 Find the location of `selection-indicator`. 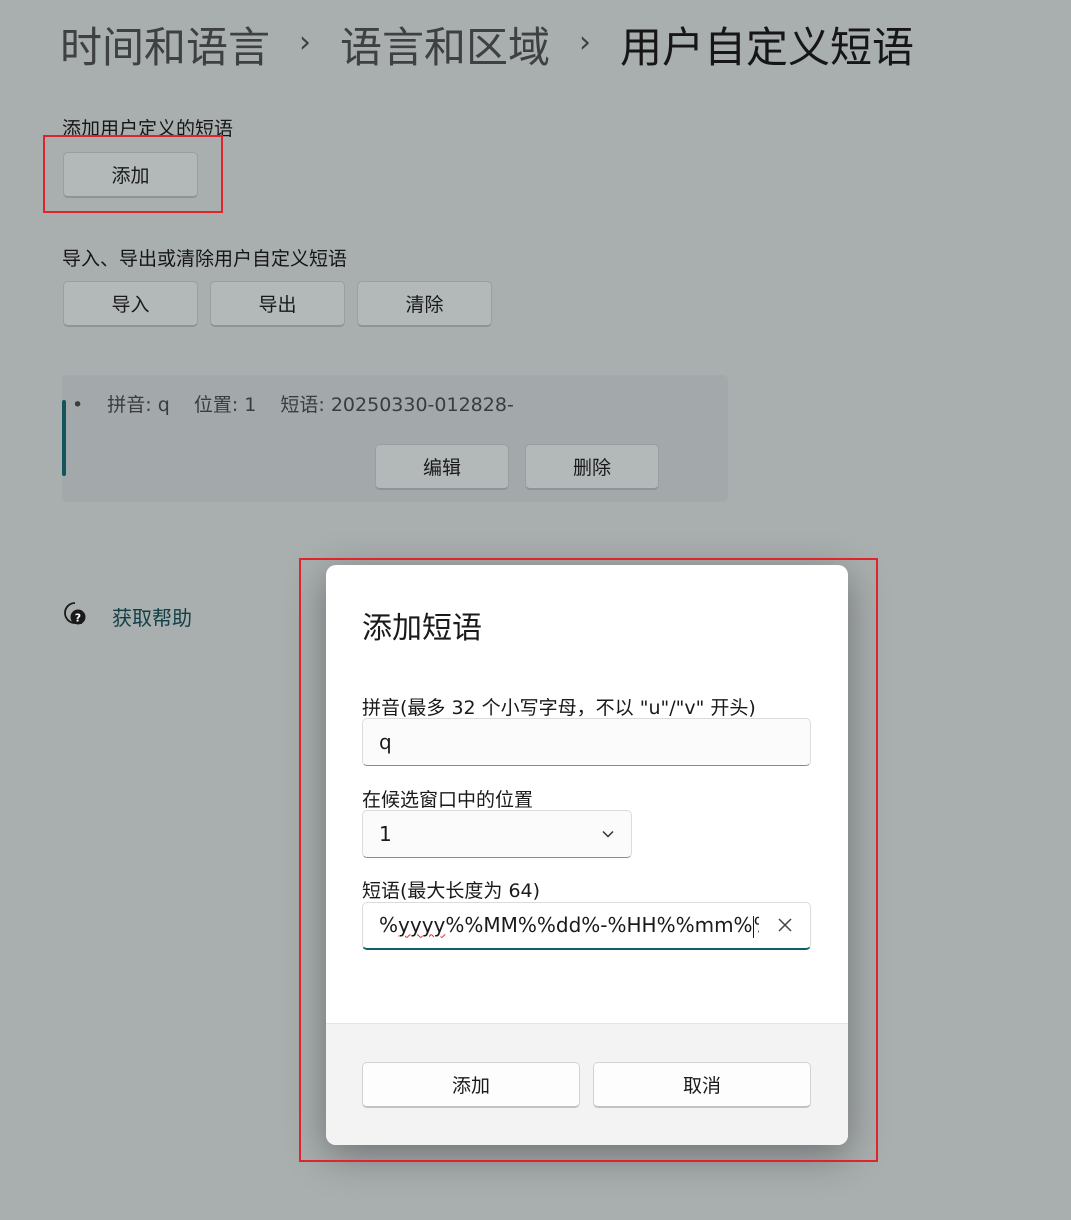

selection-indicator is located at coordinates (64, 438).